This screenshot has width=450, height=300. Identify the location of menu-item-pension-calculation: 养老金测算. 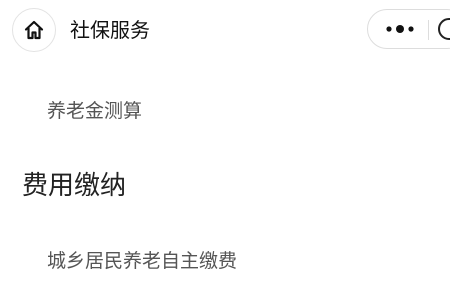
(94, 111).